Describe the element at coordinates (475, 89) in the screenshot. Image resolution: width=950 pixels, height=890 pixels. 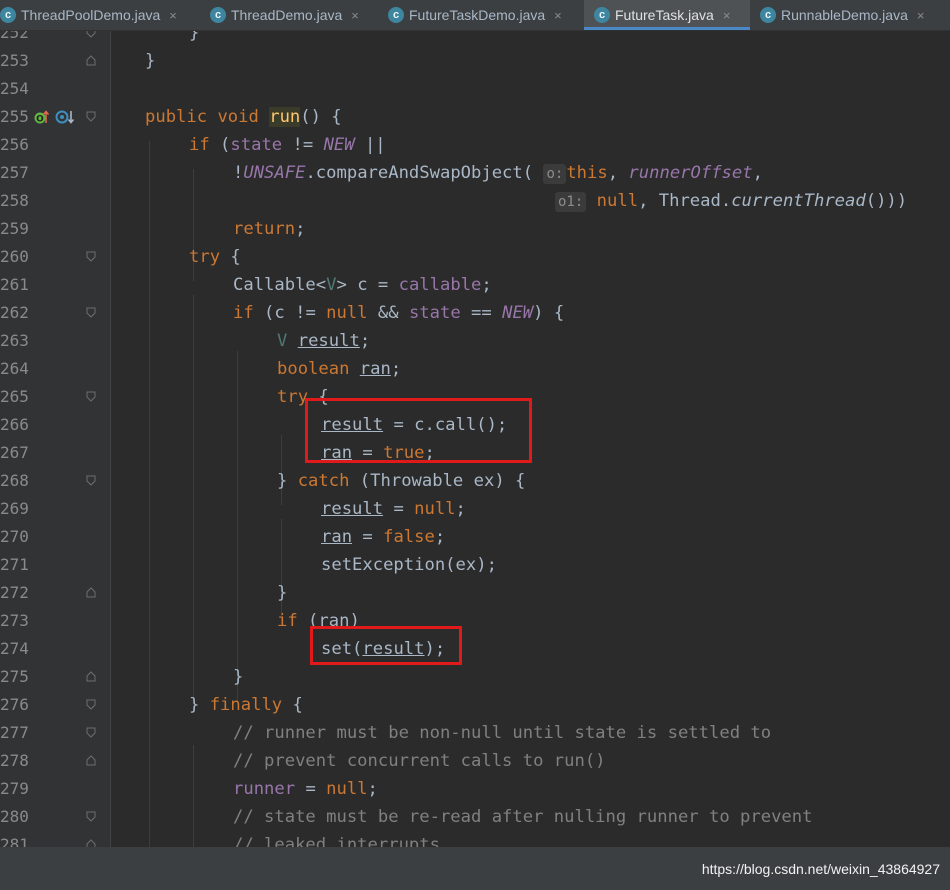
I see `code-line: 254` at that location.